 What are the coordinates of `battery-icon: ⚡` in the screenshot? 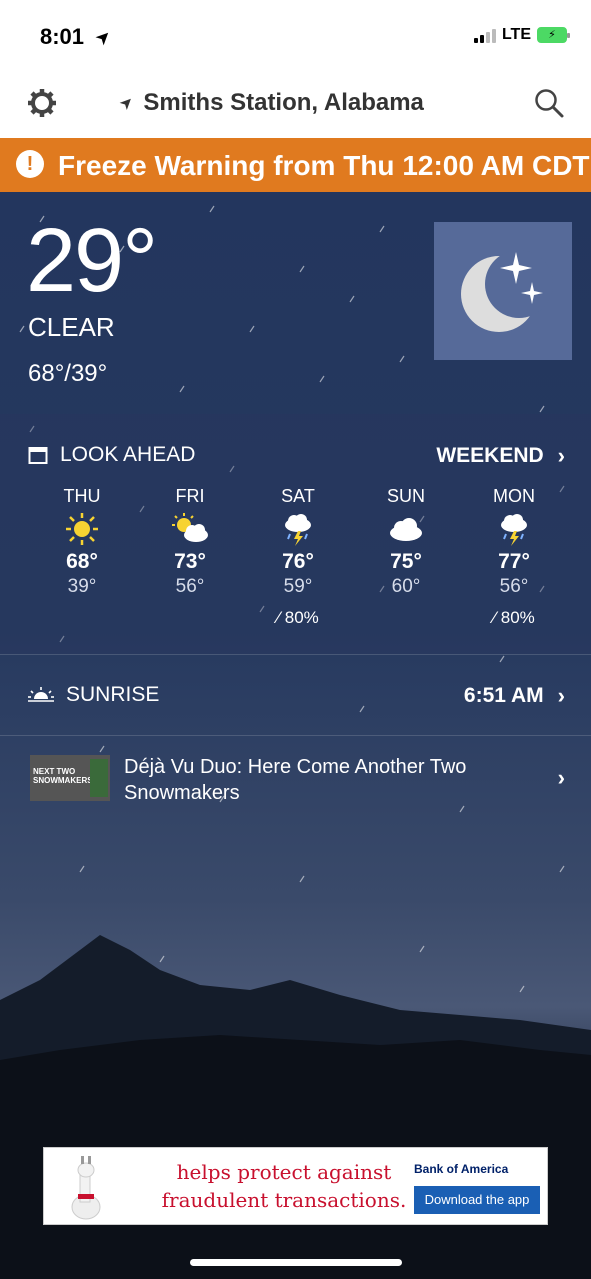 It's located at (553, 35).